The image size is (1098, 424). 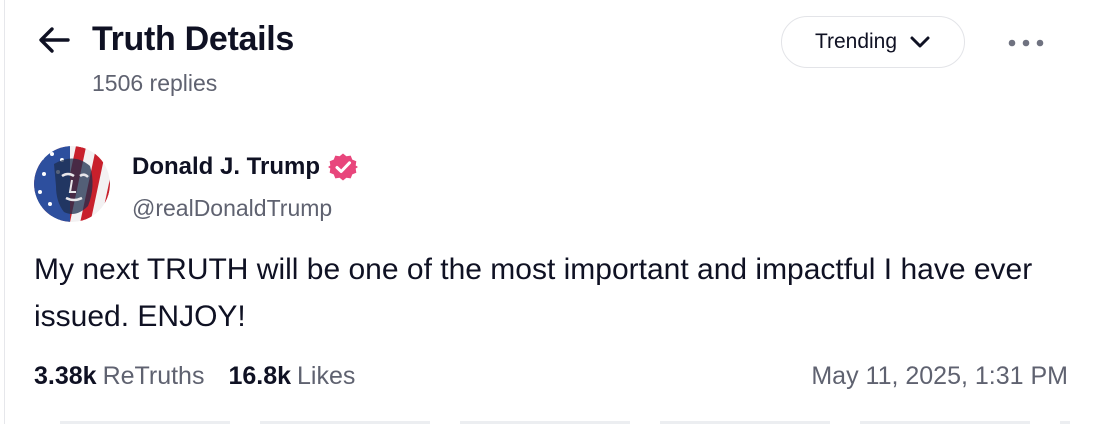 I want to click on divider, so click(x=4, y=212).